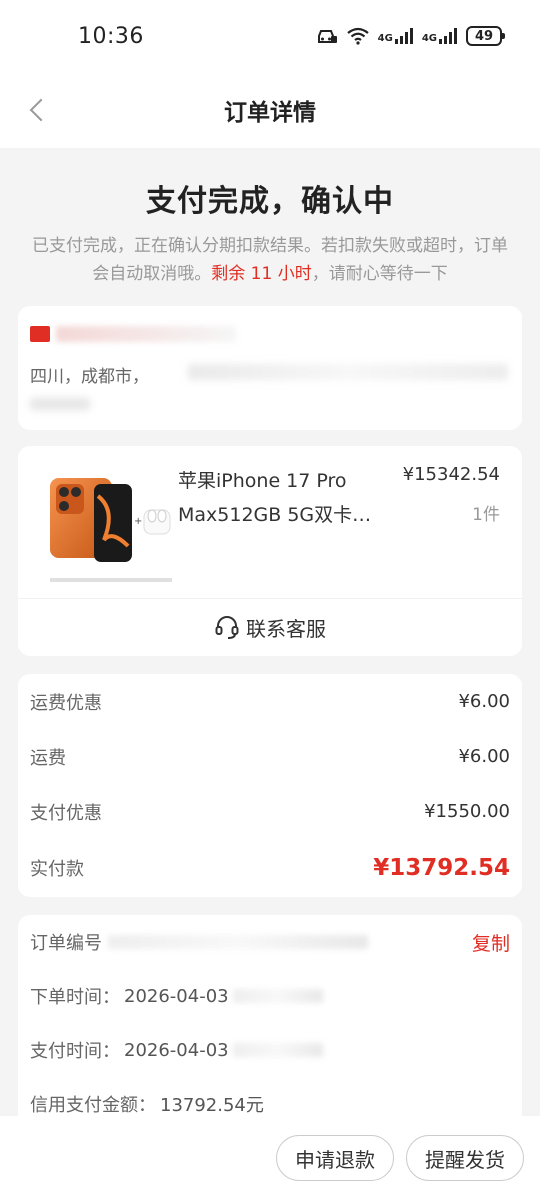 The height and width of the screenshot is (1200, 540). Describe the element at coordinates (40, 334) in the screenshot. I see `default-address-tag` at that location.